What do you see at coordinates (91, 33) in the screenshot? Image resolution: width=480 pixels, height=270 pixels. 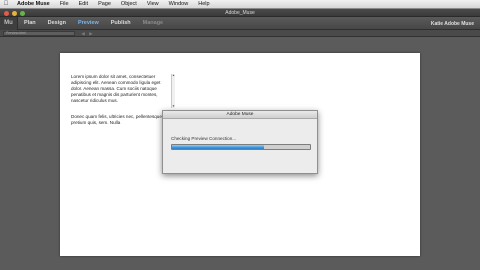 I see `forward-arrow-icon: ▶` at bounding box center [91, 33].